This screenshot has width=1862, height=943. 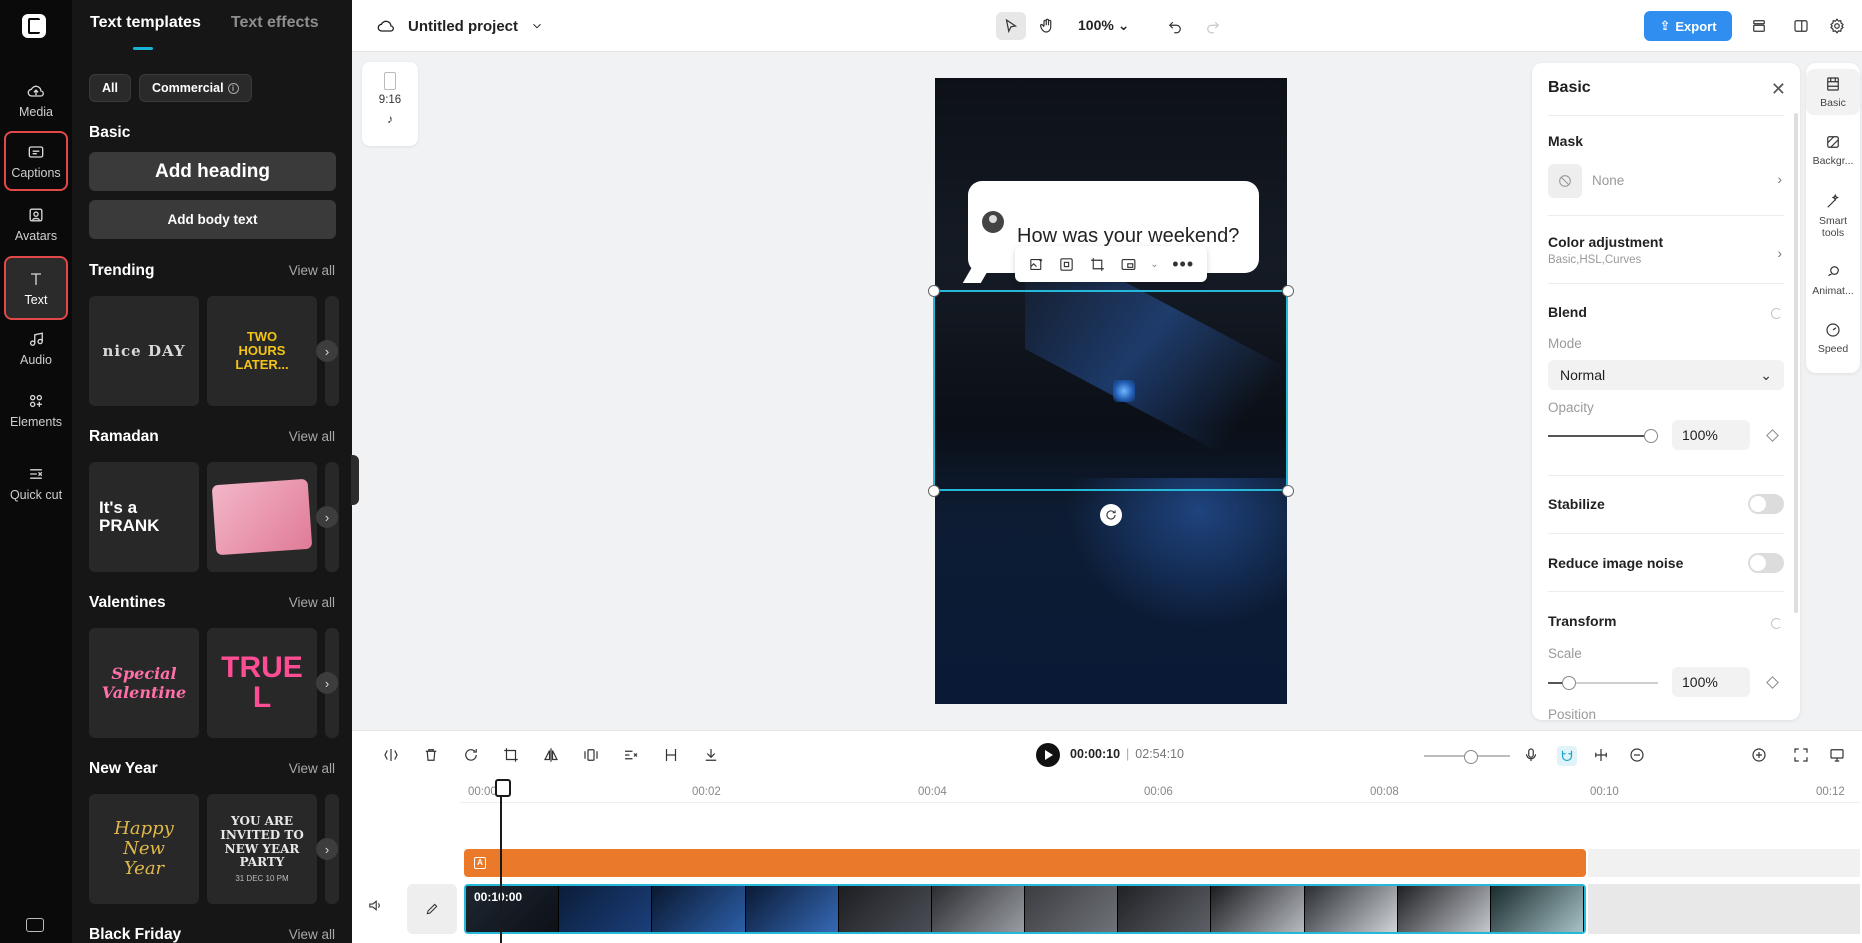 What do you see at coordinates (36, 224) in the screenshot?
I see `rail-avatars: Avatars` at bounding box center [36, 224].